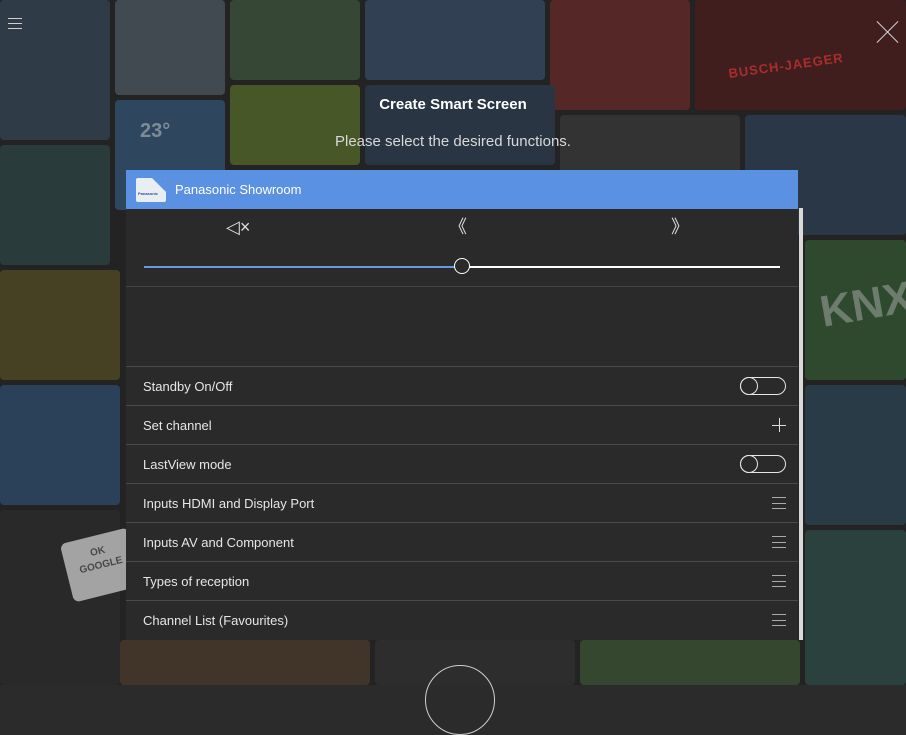  What do you see at coordinates (462, 286) in the screenshot?
I see `divider` at bounding box center [462, 286].